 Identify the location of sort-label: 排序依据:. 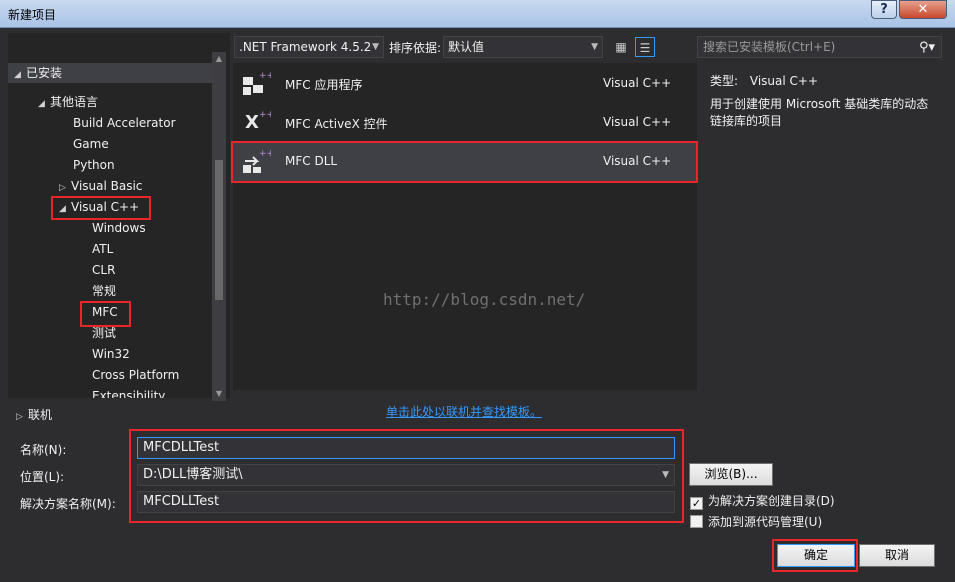
(415, 48).